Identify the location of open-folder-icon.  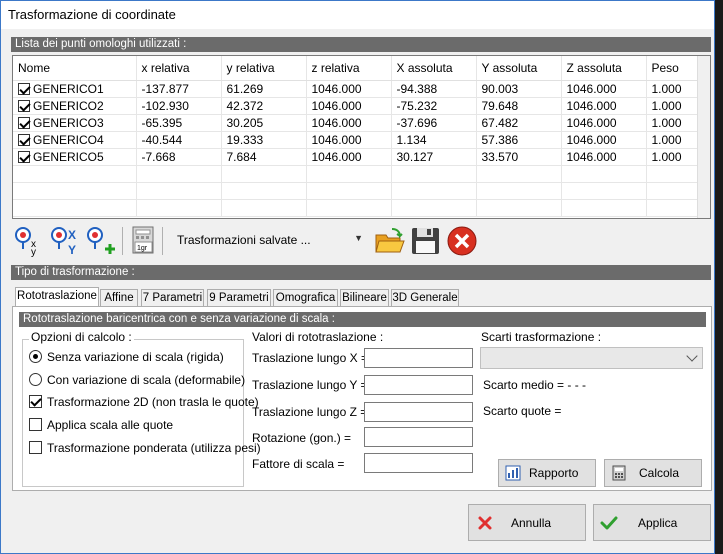
(390, 240).